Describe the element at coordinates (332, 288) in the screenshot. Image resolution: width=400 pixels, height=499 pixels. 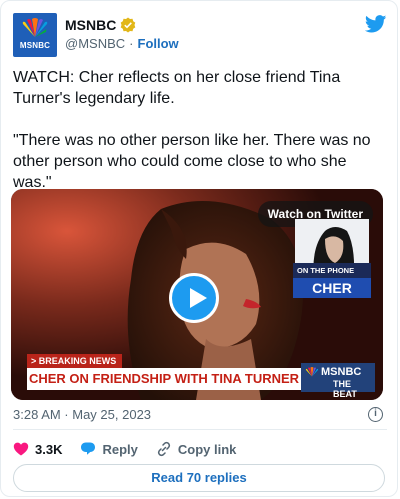
I see `guest-name-label: CHER` at that location.